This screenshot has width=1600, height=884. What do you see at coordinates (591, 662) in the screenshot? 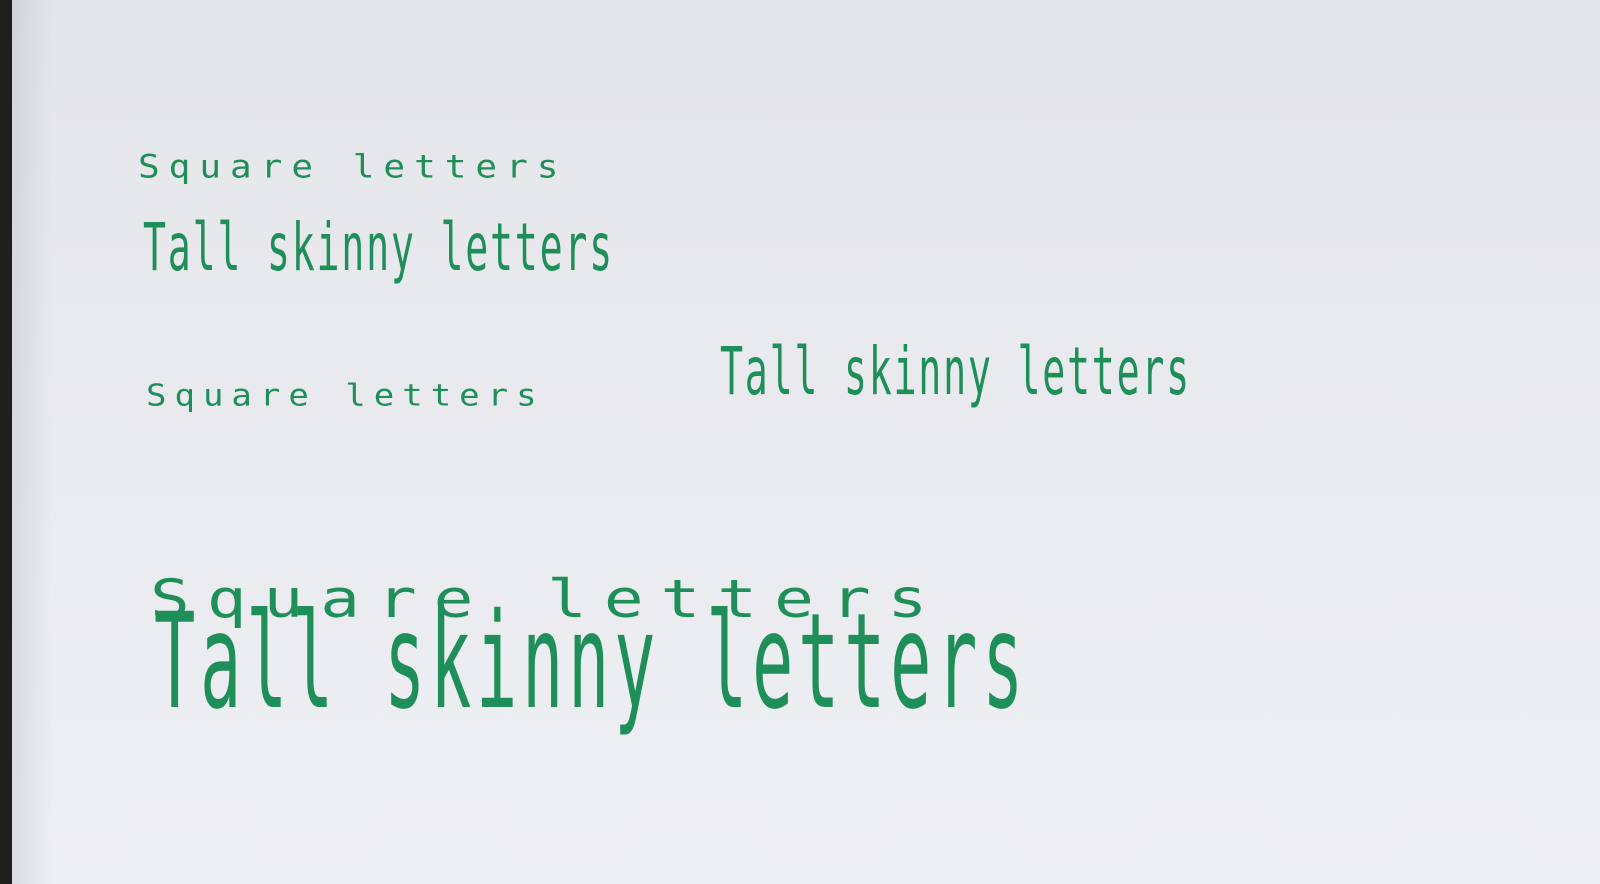
I see `overlapped-tall-skinny-letters-text: Tall skinny letters` at bounding box center [591, 662].